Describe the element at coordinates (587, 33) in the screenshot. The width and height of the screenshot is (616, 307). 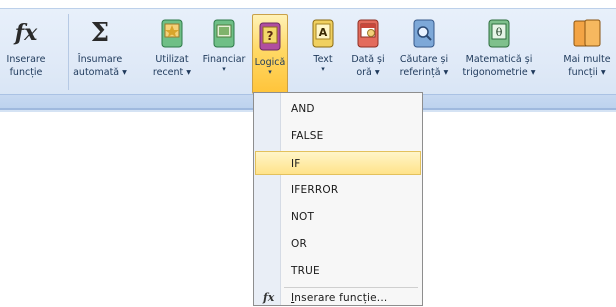
I see `more-books-icon` at that location.